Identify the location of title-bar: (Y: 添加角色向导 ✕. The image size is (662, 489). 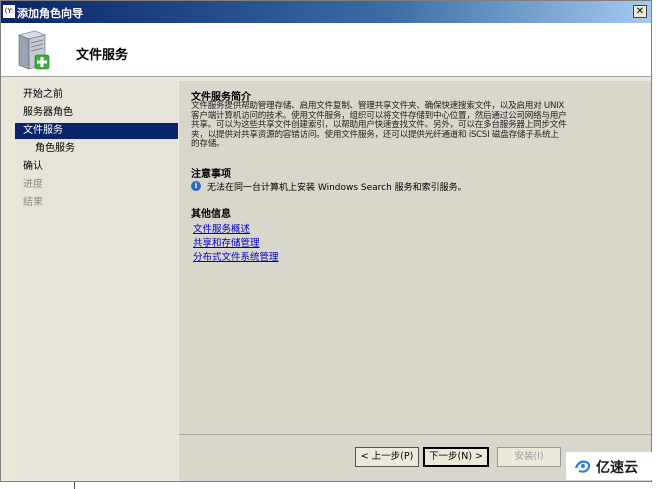
(326, 12).